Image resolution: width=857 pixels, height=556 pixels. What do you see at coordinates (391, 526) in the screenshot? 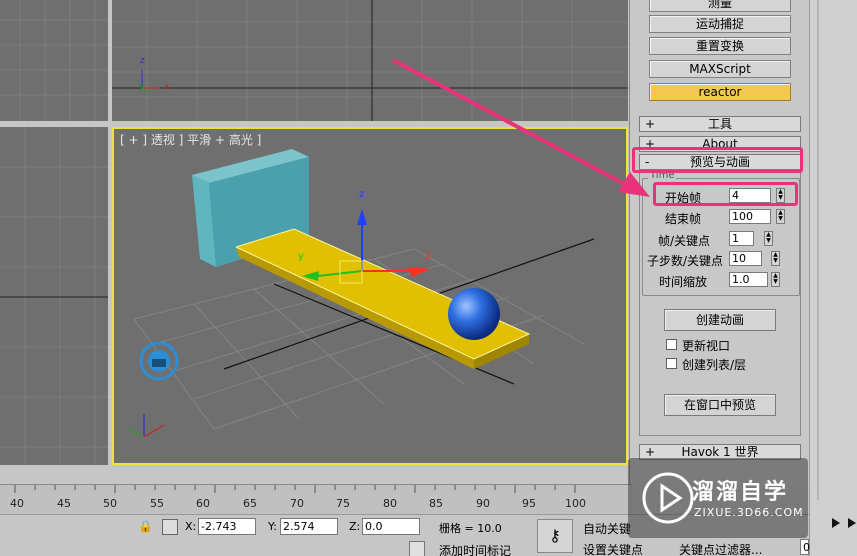
I see `z-coord-input: 0.0` at bounding box center [391, 526].